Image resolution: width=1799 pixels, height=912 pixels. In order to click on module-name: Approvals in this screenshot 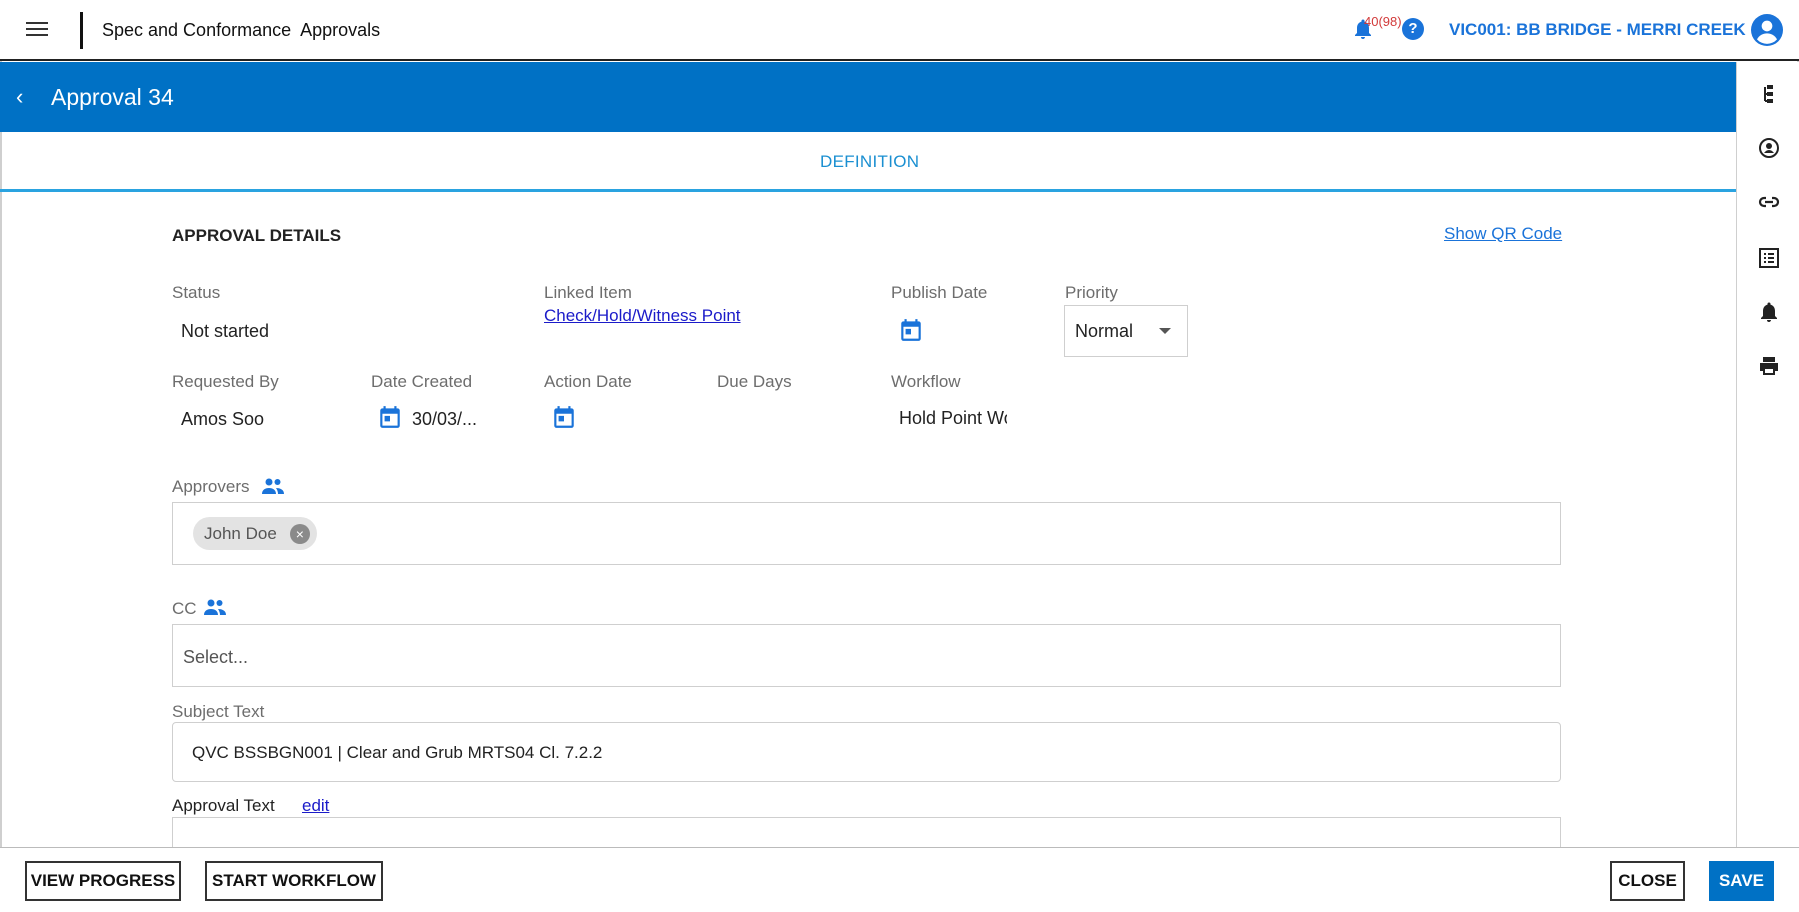, I will do `click(340, 30)`.